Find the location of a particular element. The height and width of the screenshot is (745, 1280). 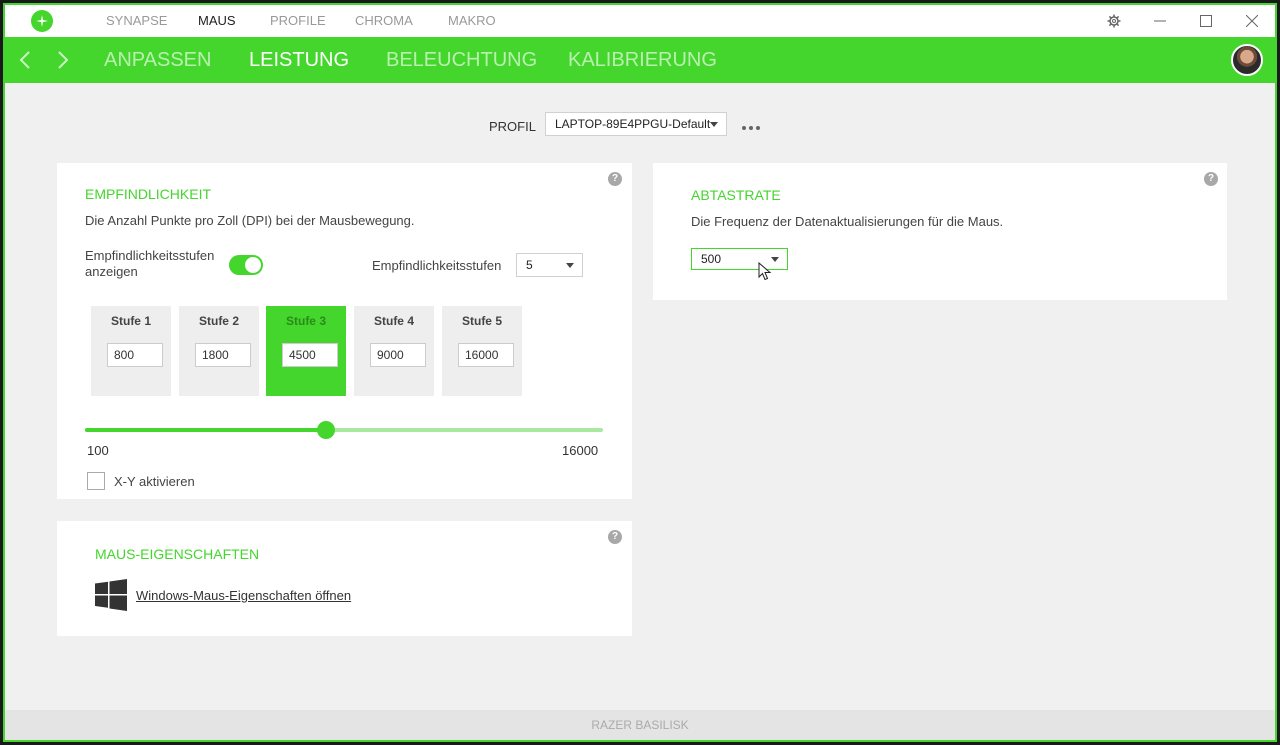

show-stages-label-line2: anzeigen is located at coordinates (111, 271).